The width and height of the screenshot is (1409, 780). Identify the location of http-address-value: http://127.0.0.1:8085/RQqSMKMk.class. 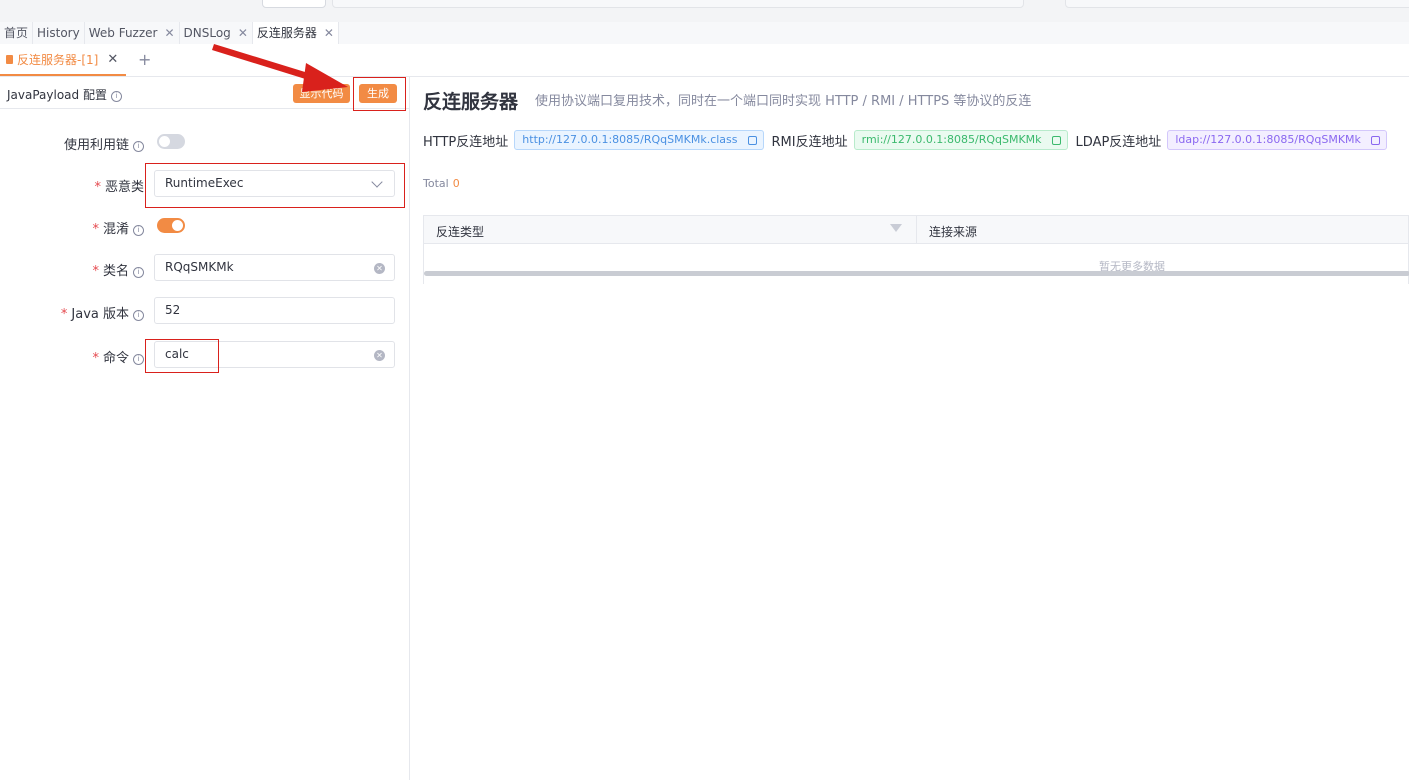
(630, 139).